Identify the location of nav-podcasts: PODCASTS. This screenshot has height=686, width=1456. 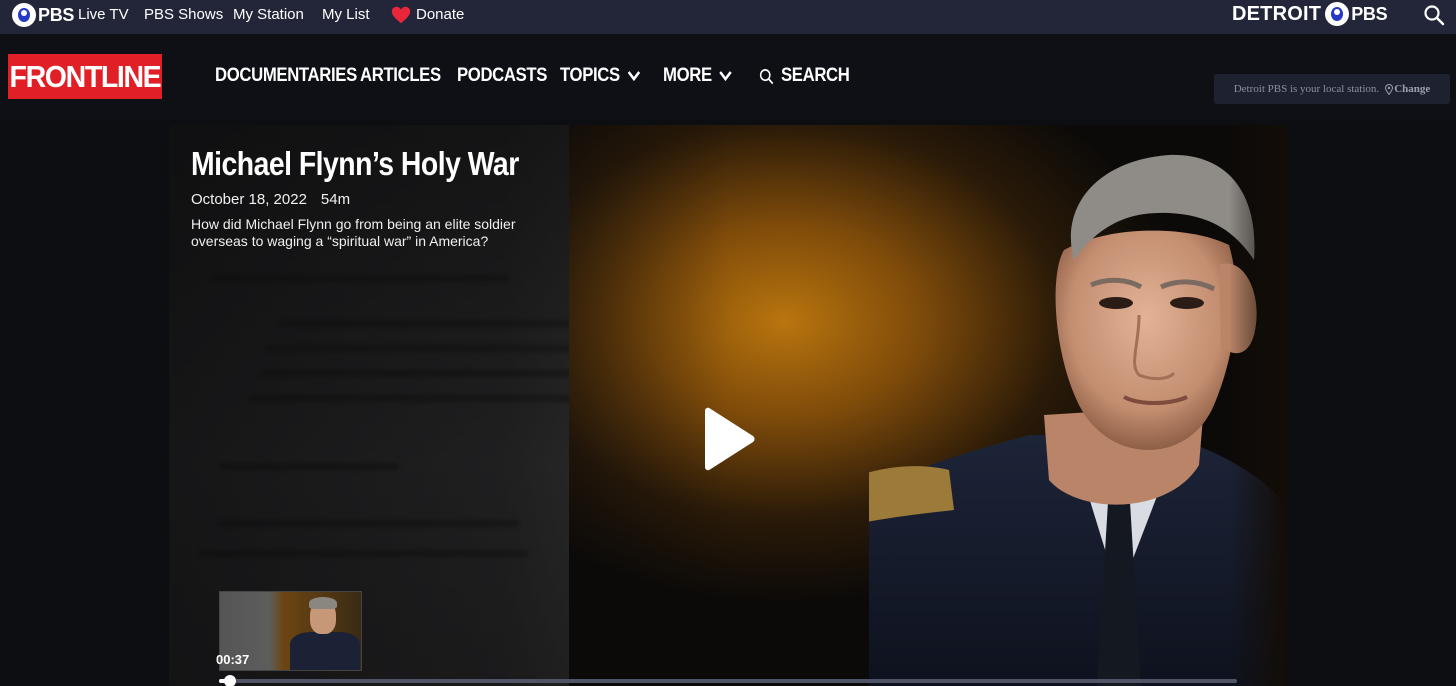
(502, 76).